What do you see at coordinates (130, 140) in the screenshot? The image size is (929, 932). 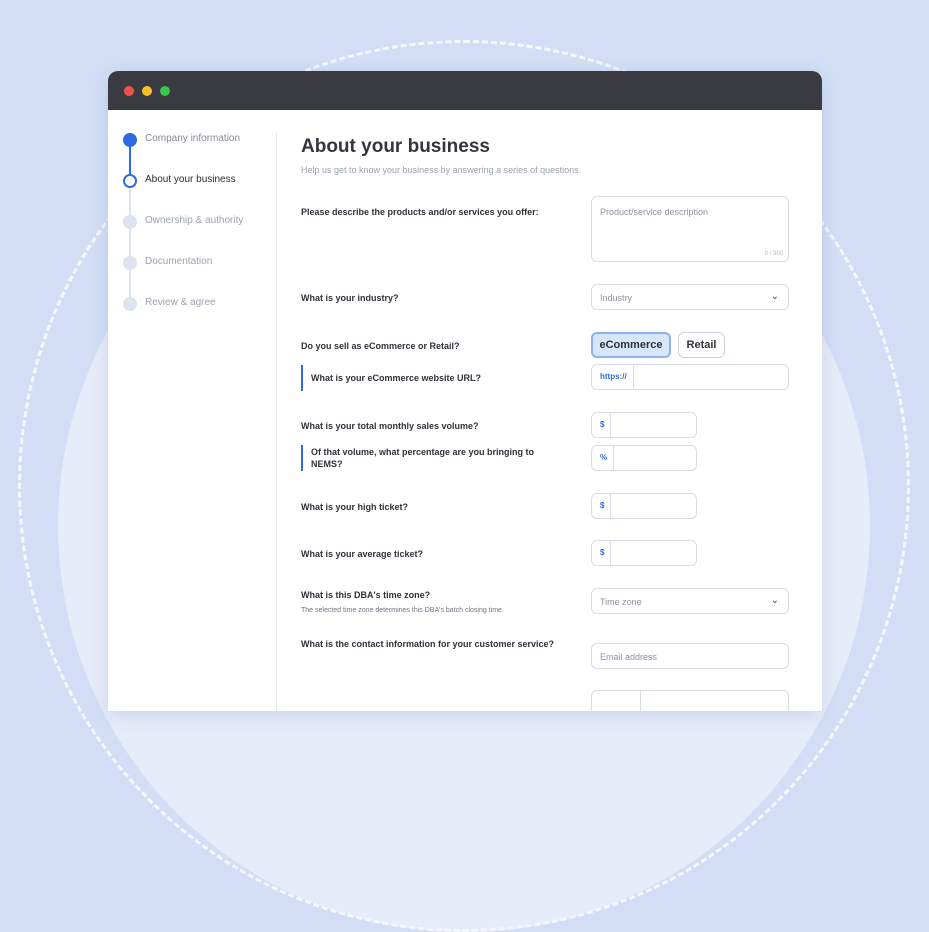 I see `step-done-icon` at bounding box center [130, 140].